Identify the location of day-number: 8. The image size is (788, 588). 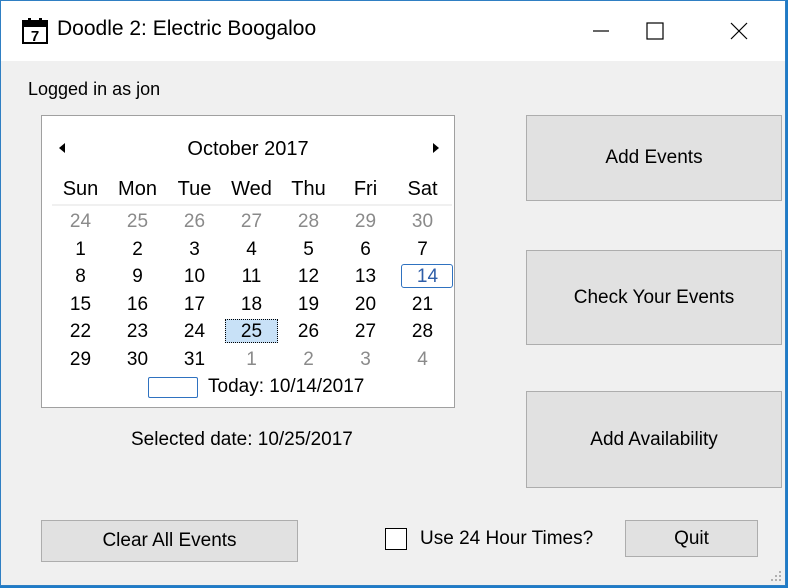
(80, 276).